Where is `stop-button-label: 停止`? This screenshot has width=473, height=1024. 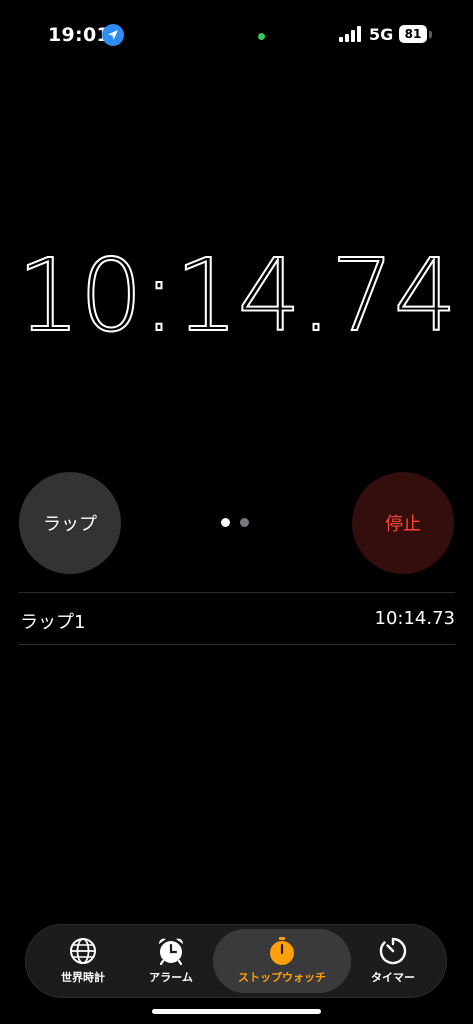
stop-button-label: 停止 is located at coordinates (403, 524).